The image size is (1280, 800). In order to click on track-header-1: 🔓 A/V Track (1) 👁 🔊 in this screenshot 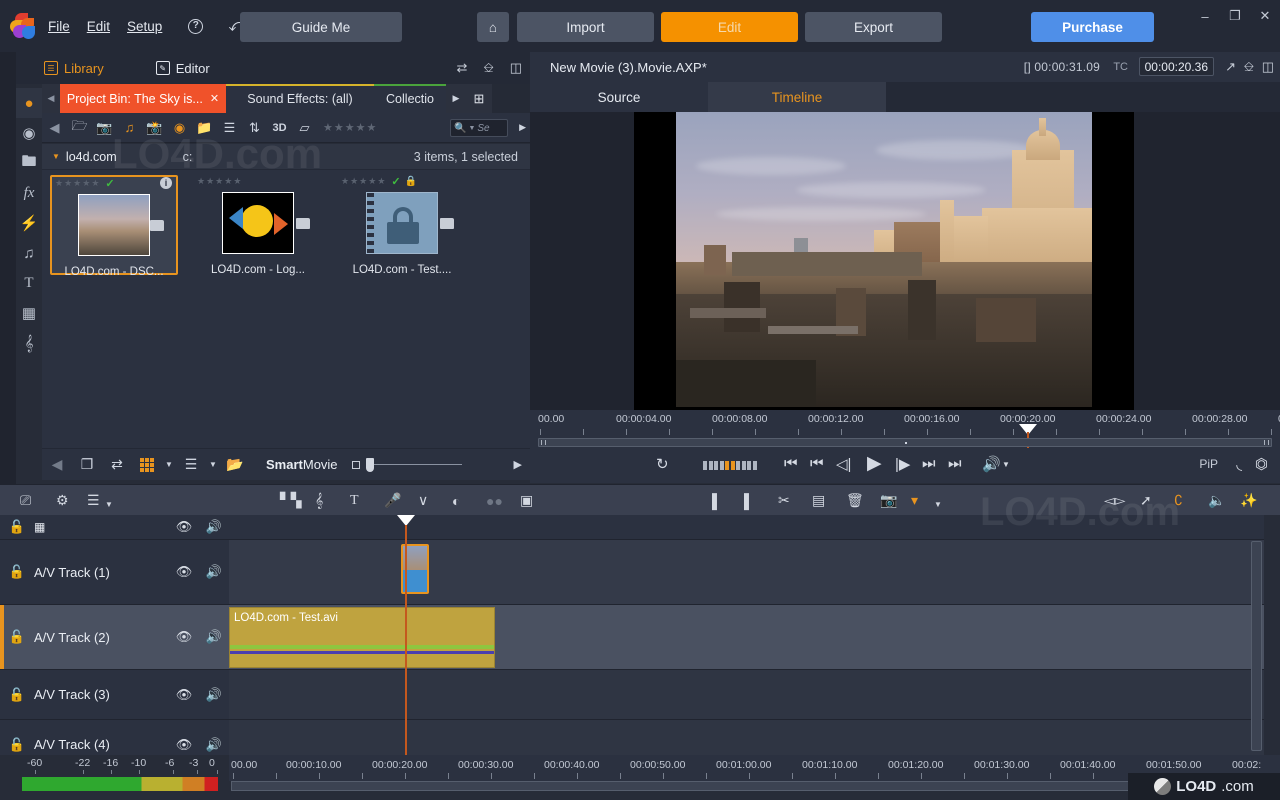, I will do `click(114, 572)`.